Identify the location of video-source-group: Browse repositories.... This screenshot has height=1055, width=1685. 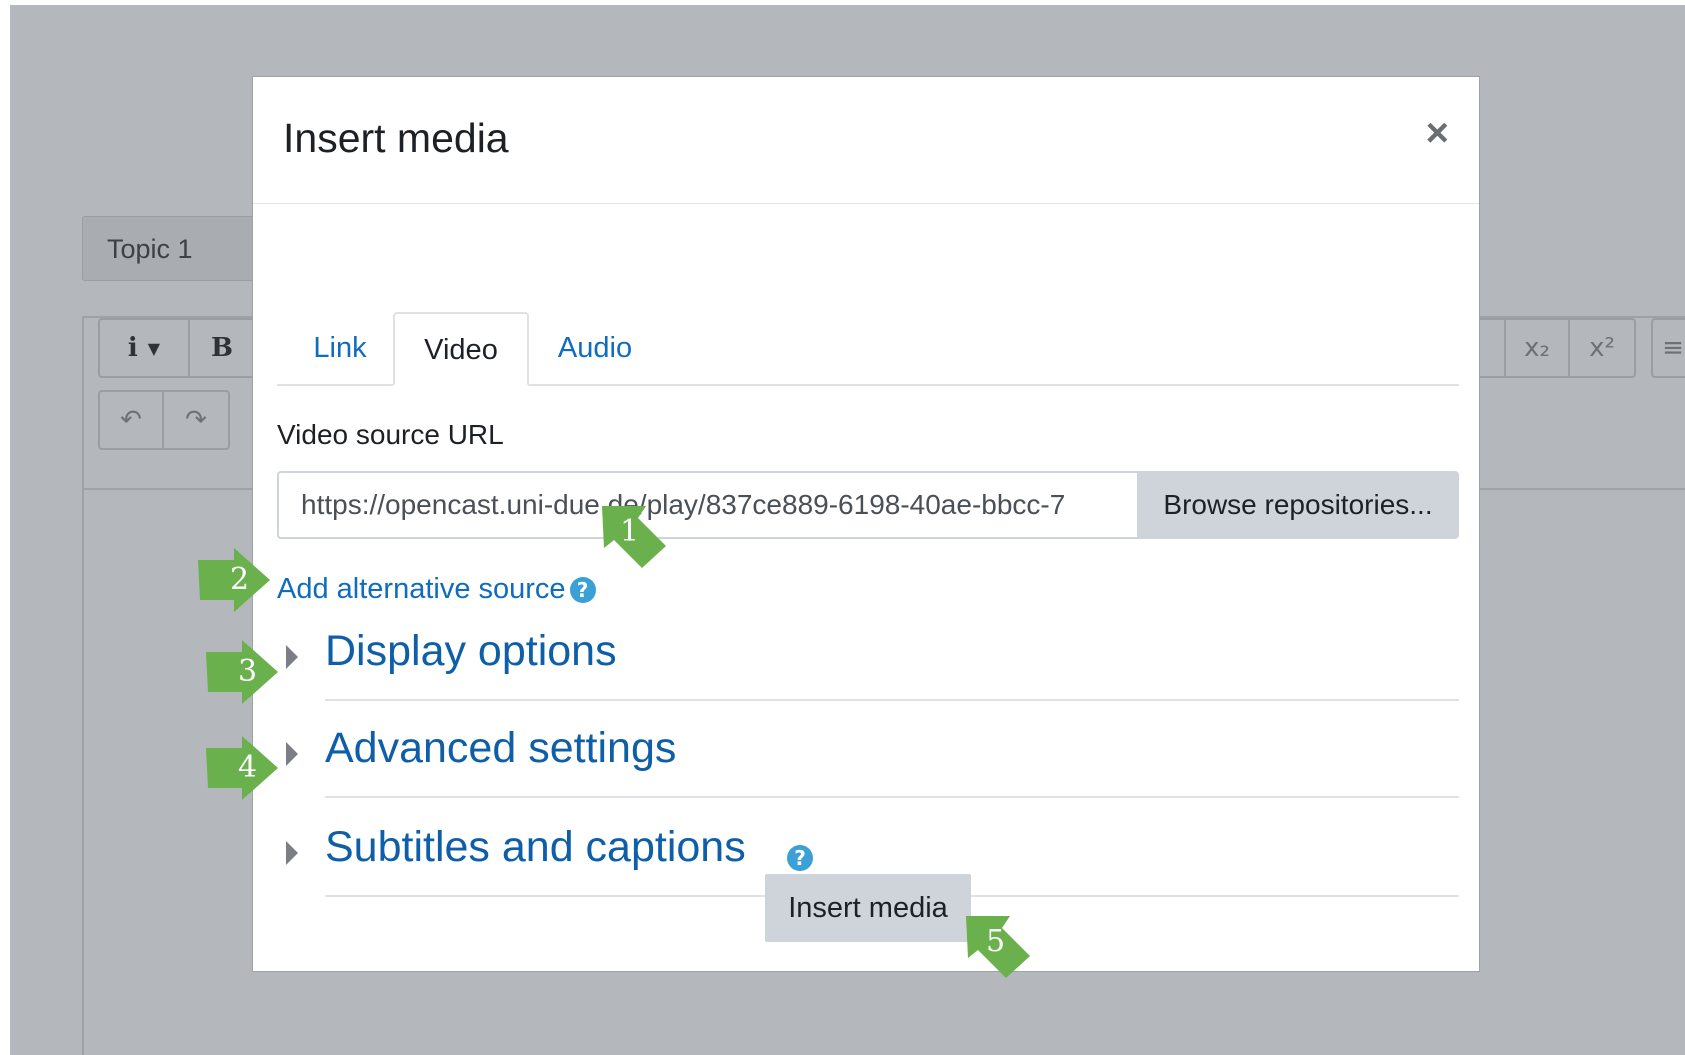
(868, 505).